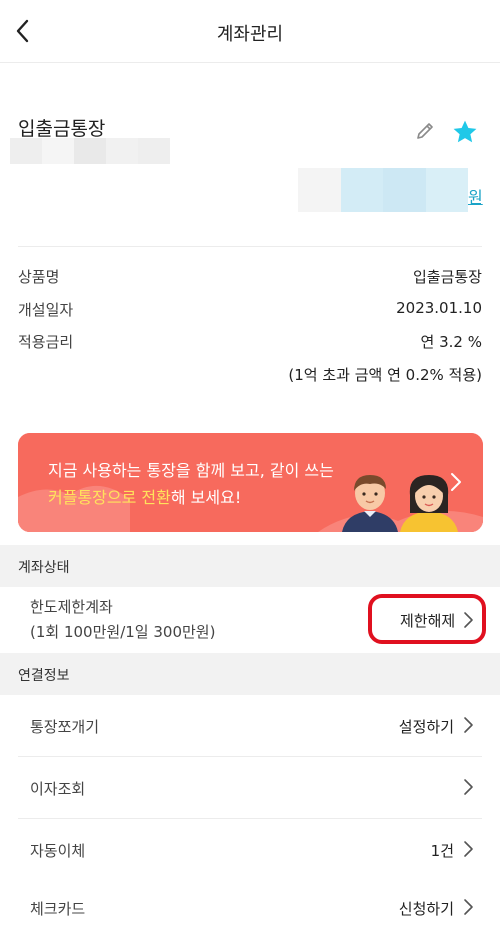 This screenshot has width=500, height=939. What do you see at coordinates (426, 909) in the screenshot?
I see `row-value: 신청하기` at bounding box center [426, 909].